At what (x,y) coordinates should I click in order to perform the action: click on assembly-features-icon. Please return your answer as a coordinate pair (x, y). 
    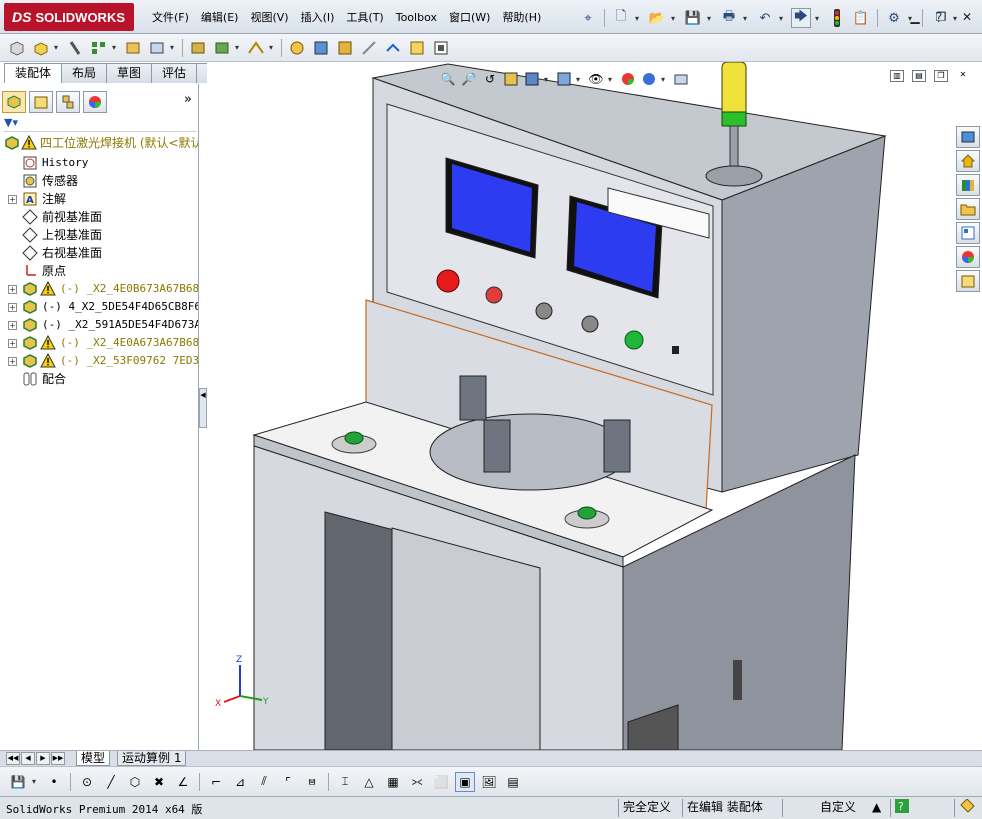
    Looking at the image, I should click on (222, 48).